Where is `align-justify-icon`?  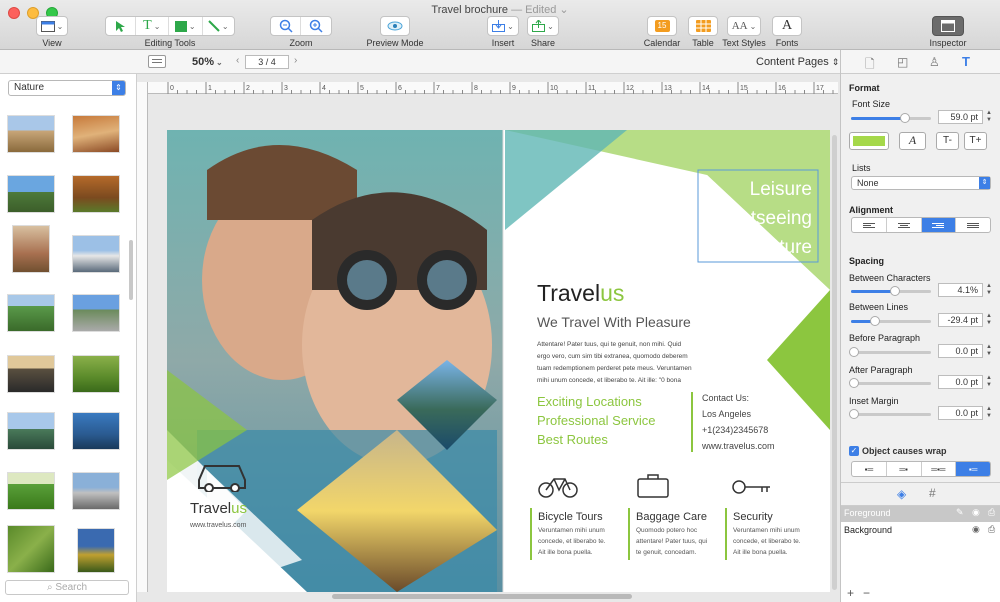 align-justify-icon is located at coordinates (973, 225).